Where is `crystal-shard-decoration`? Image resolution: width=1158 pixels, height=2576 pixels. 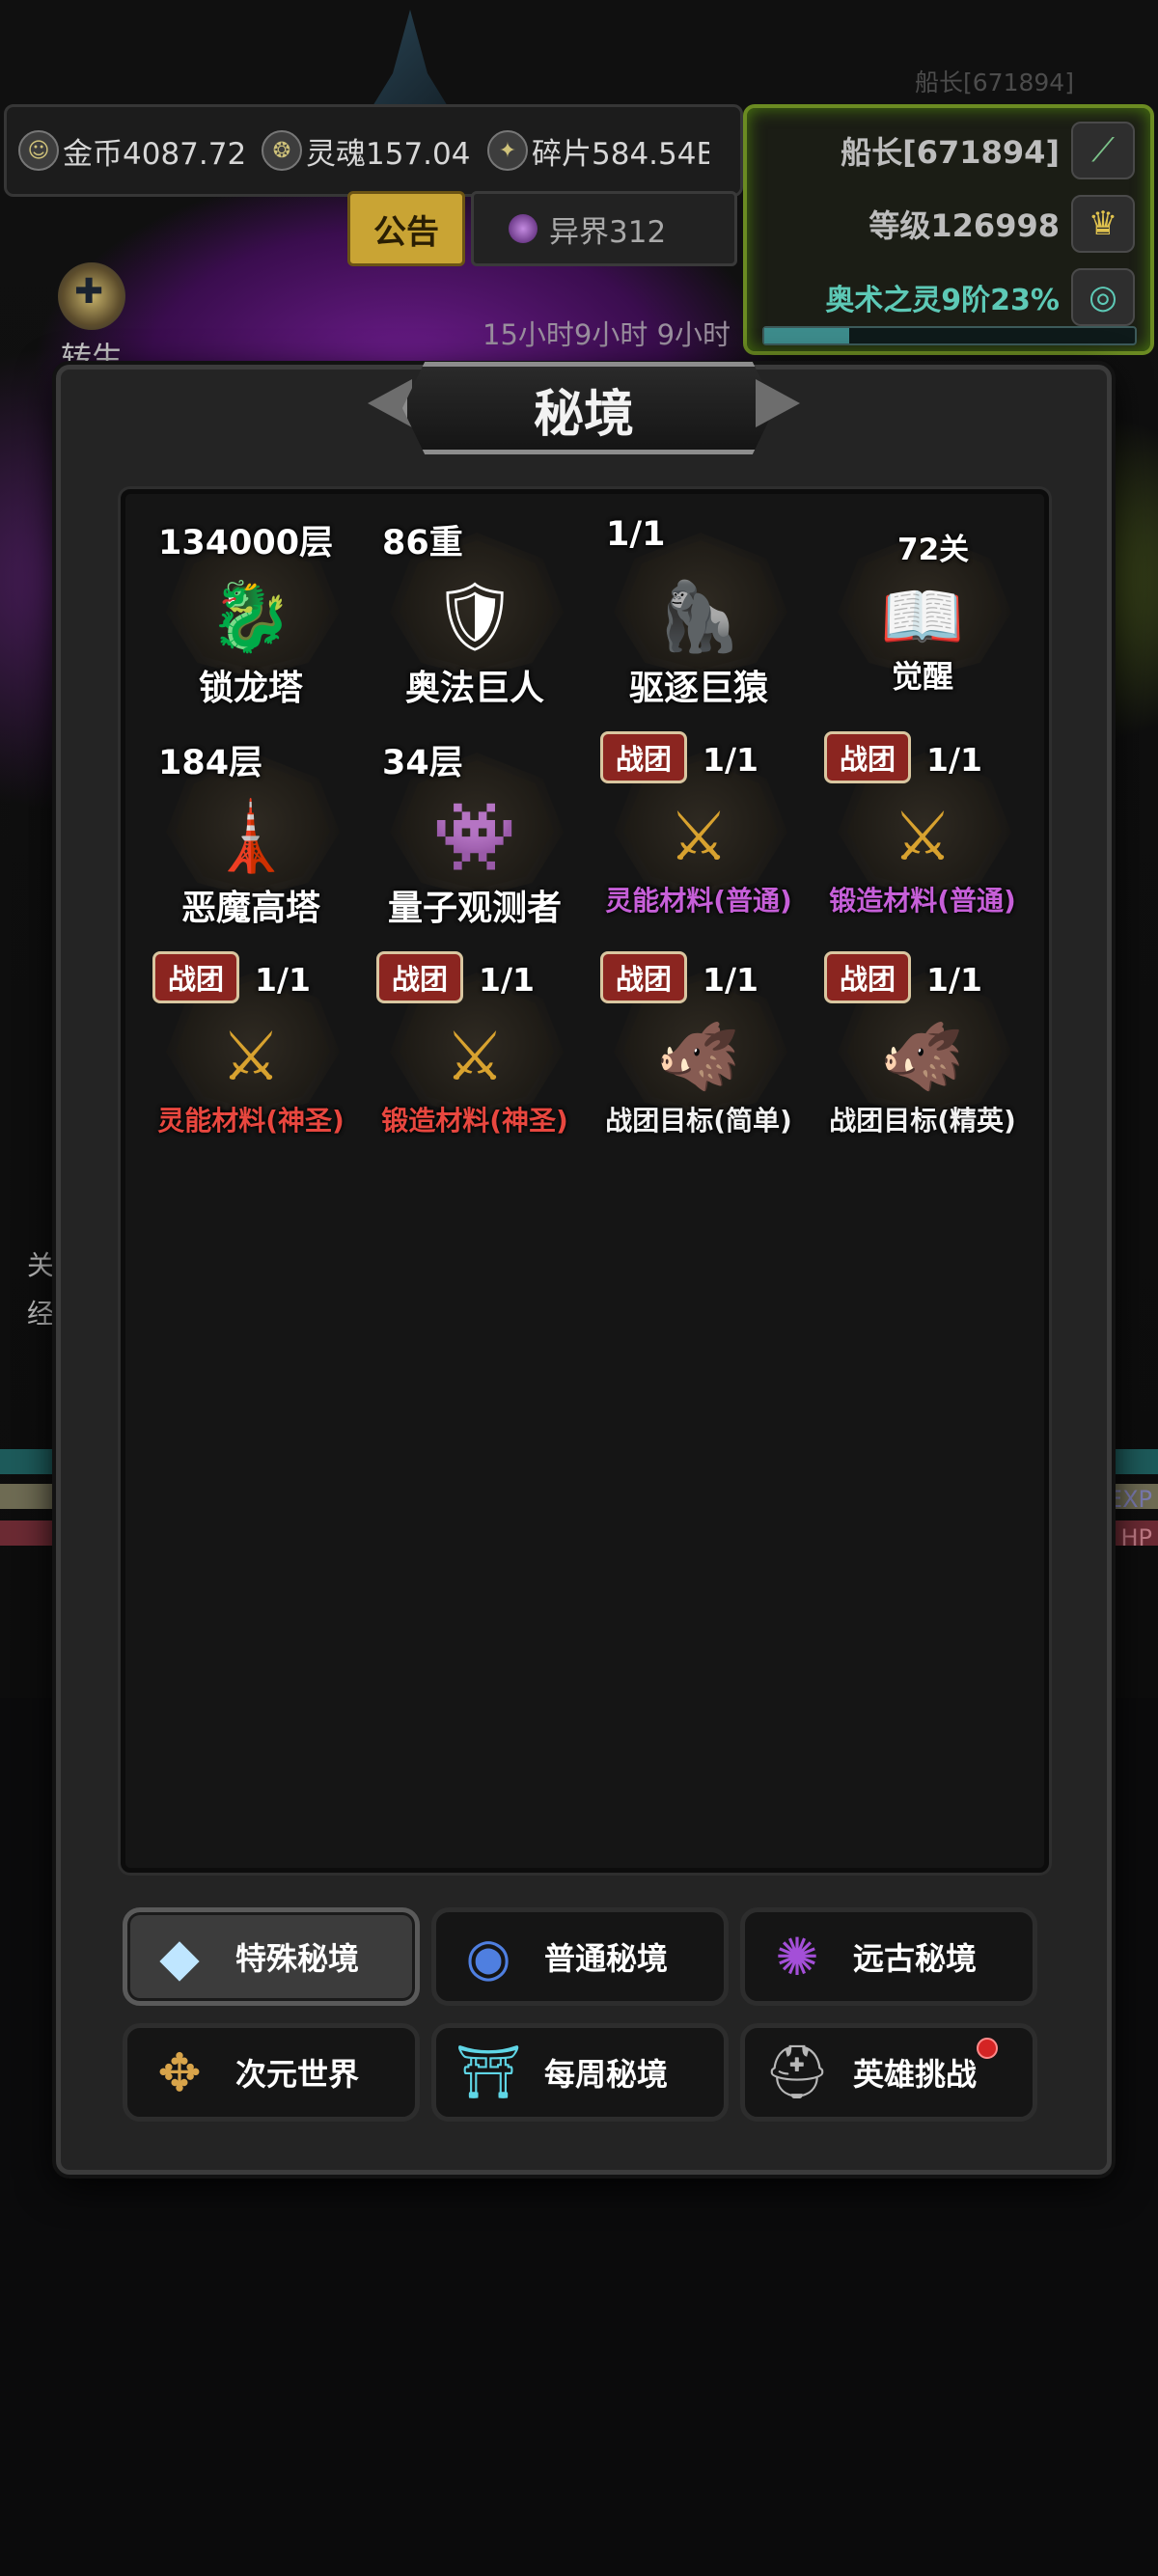 crystal-shard-decoration is located at coordinates (410, 63).